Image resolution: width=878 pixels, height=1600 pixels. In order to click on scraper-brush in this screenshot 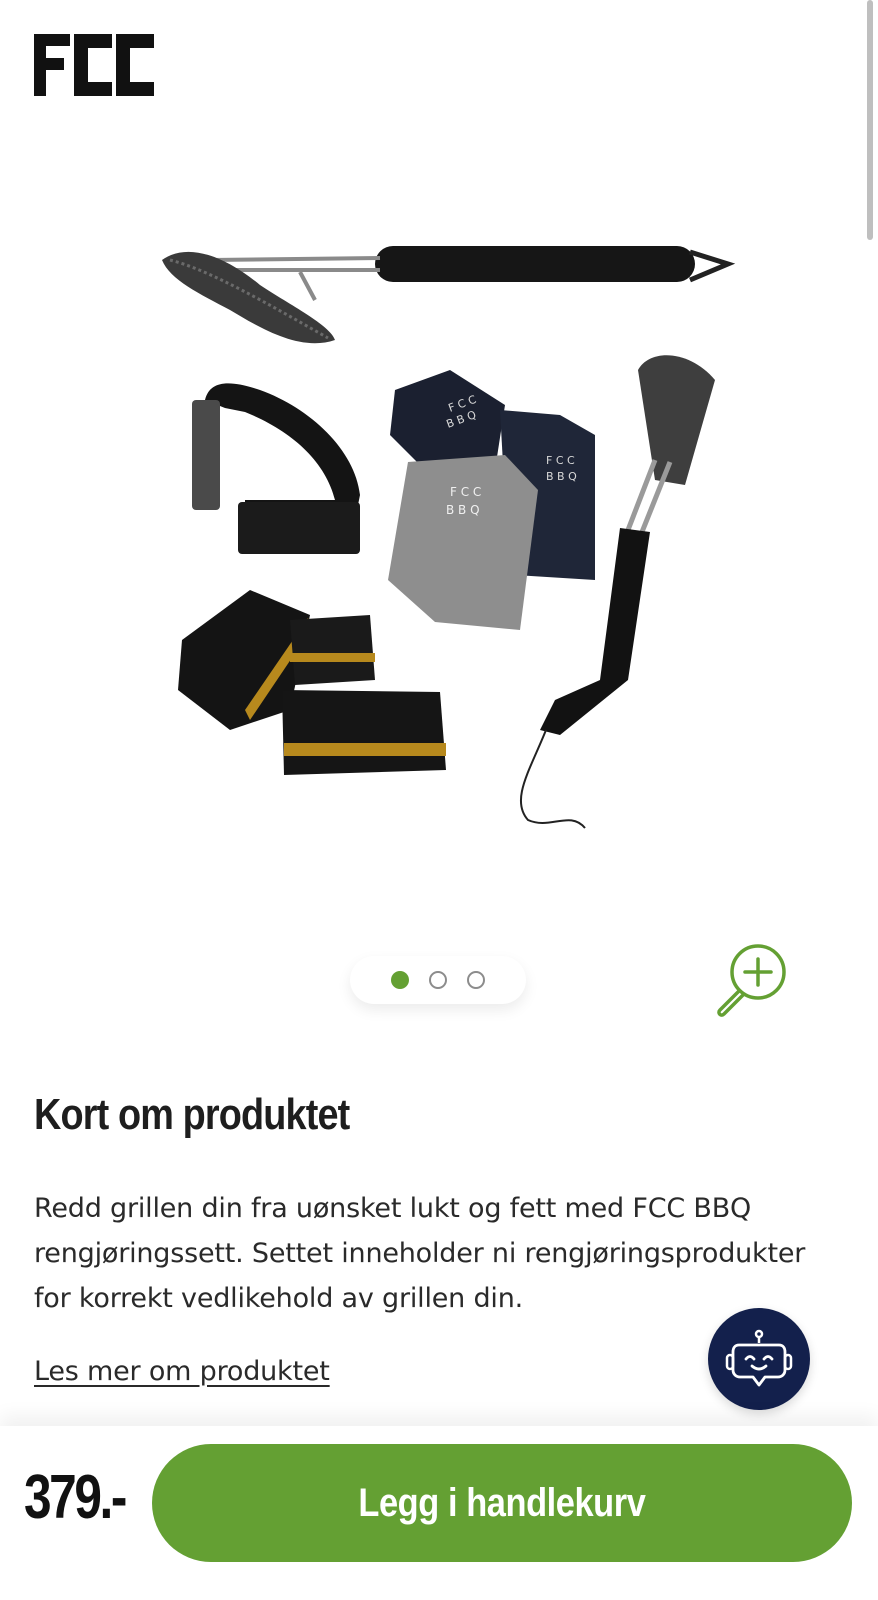, I will do `click(276, 468)`.